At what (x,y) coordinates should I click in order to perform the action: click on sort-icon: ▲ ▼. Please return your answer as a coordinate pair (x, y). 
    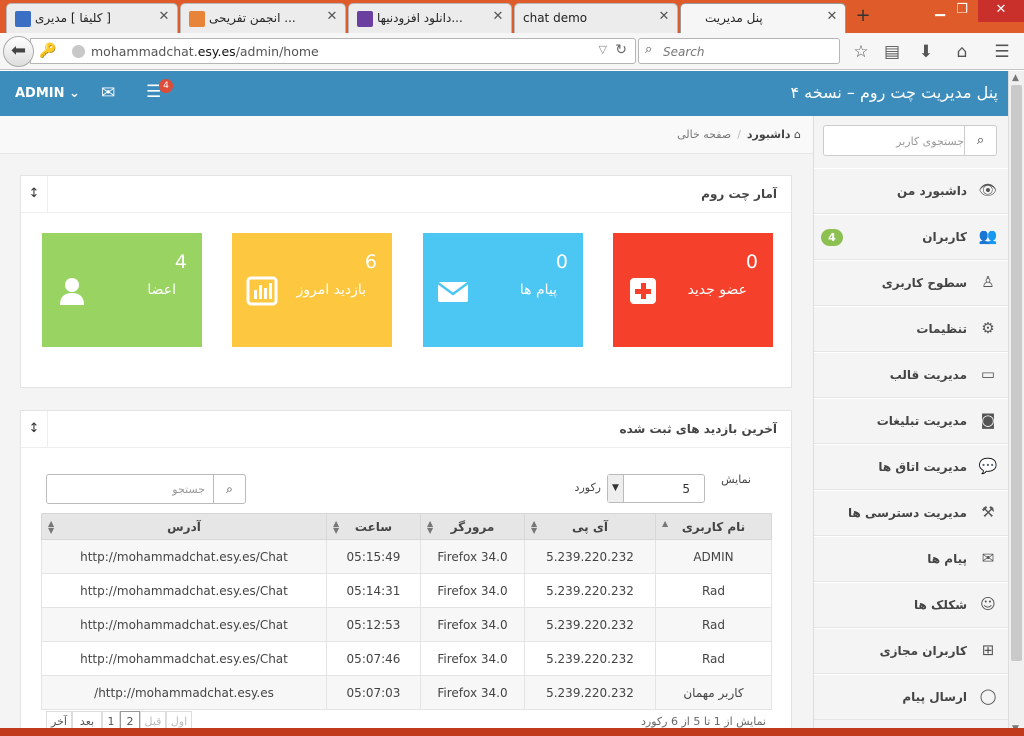
    Looking at the image, I should click on (430, 527).